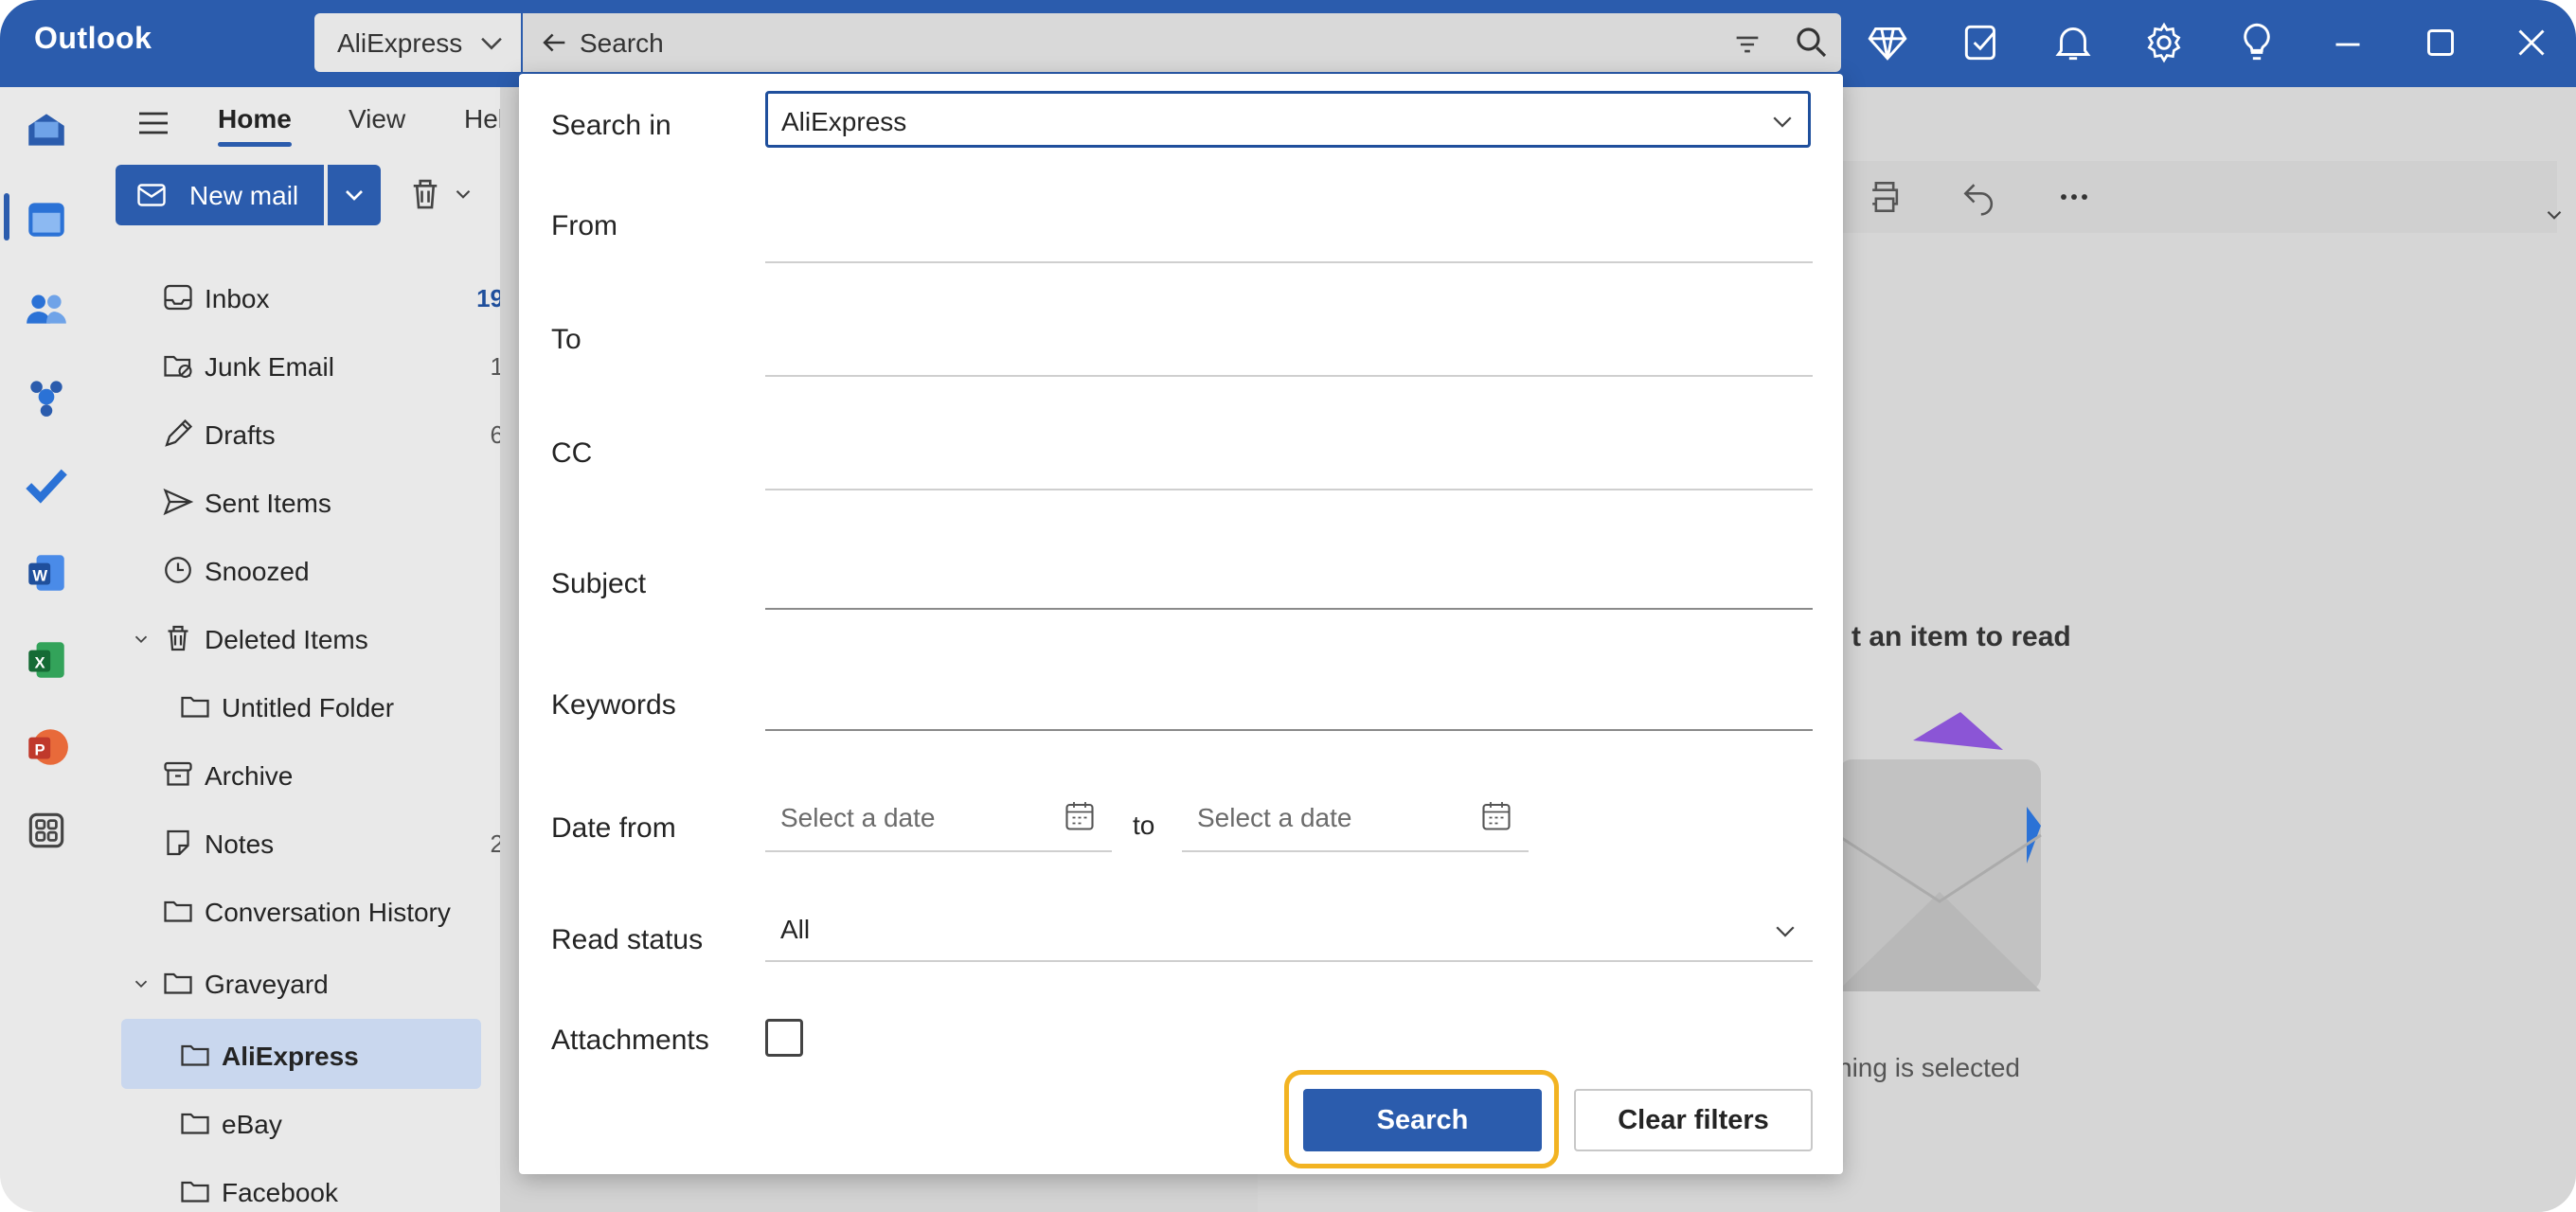 This screenshot has width=2576, height=1212. What do you see at coordinates (1182, 42) in the screenshot?
I see `search-box: Search` at bounding box center [1182, 42].